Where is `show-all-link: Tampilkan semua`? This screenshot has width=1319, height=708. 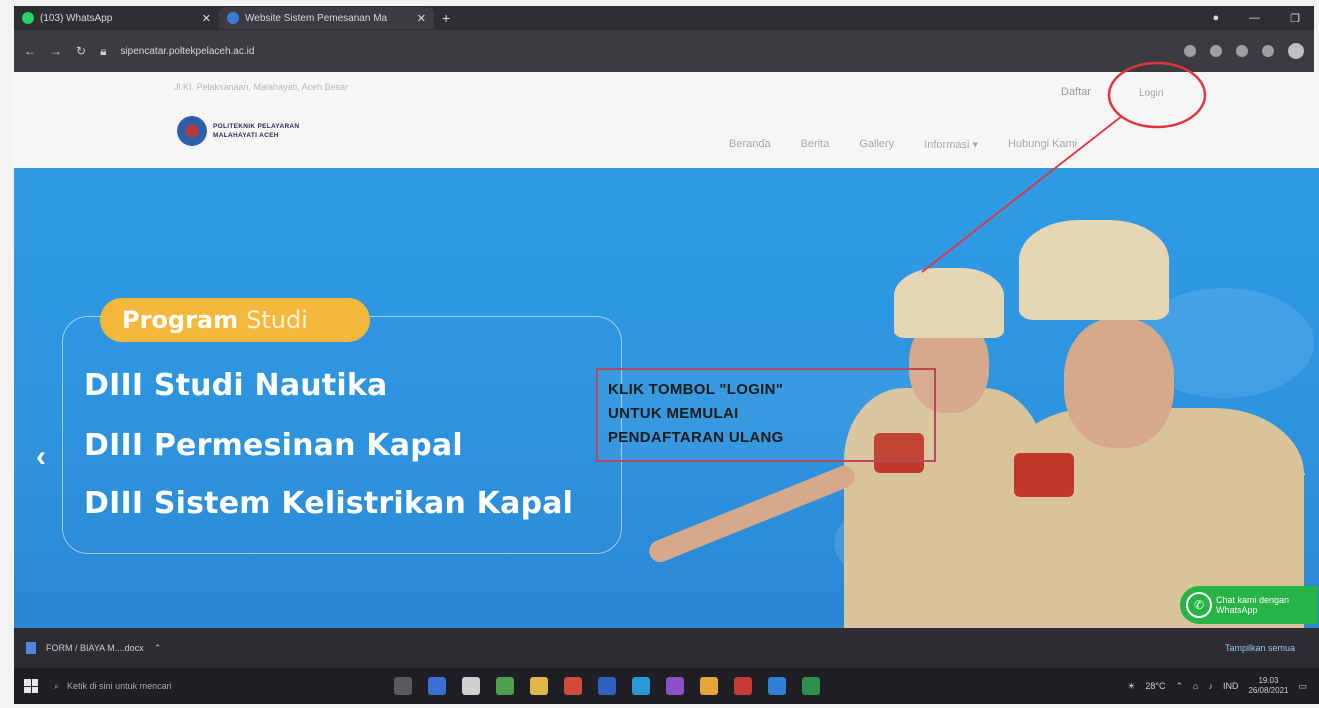
show-all-link: Tampilkan semua is located at coordinates (1260, 648).